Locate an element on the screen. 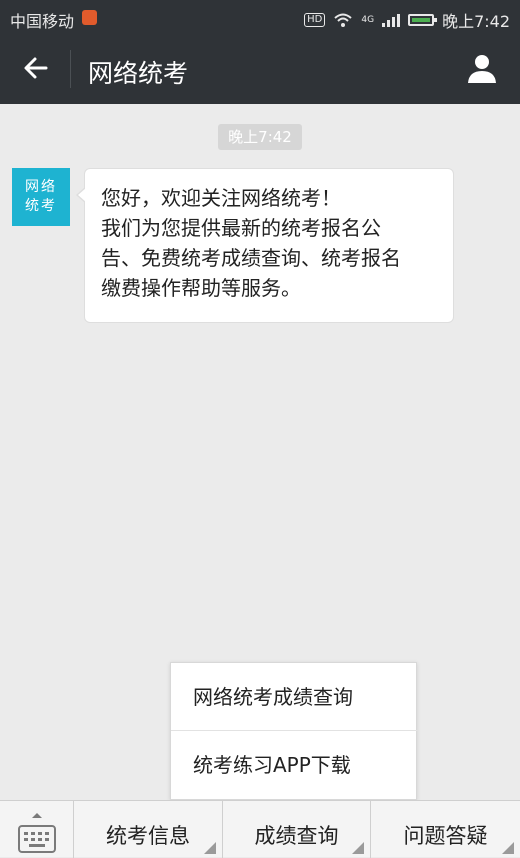 This screenshot has width=520, height=858. carrier-app-icon is located at coordinates (89, 17).